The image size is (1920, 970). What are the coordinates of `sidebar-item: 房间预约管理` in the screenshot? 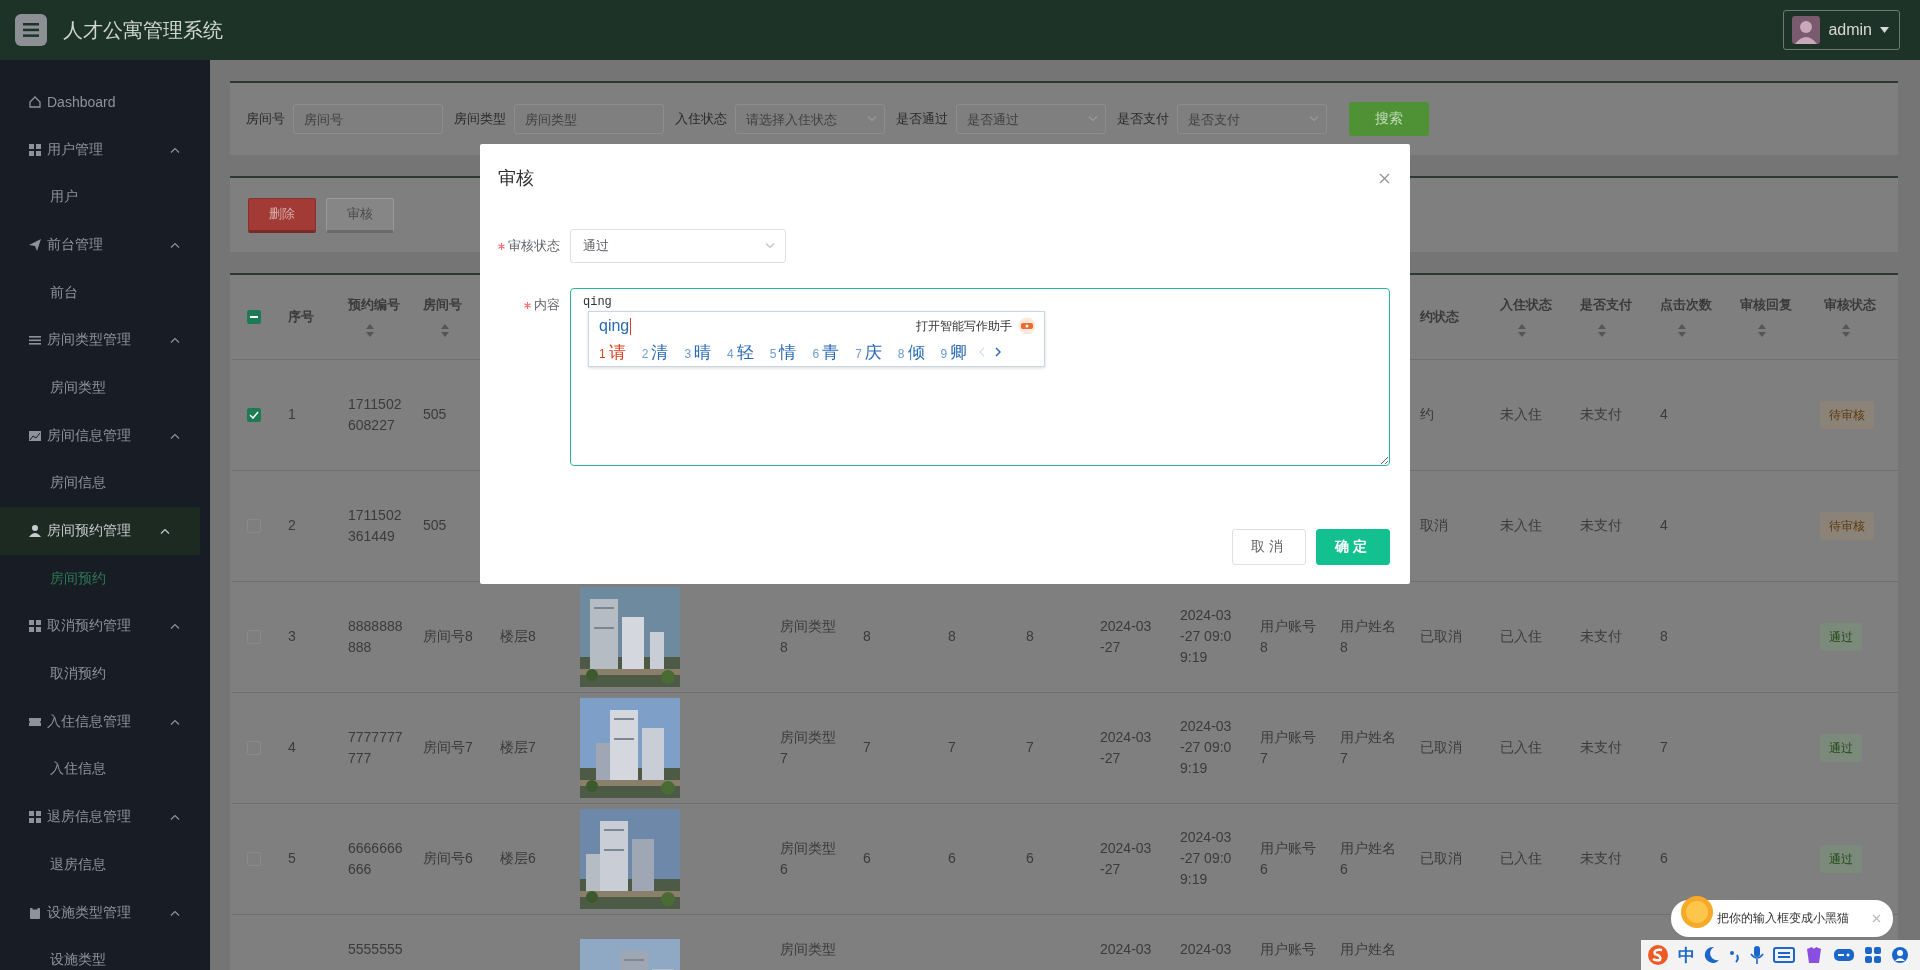 It's located at (100, 531).